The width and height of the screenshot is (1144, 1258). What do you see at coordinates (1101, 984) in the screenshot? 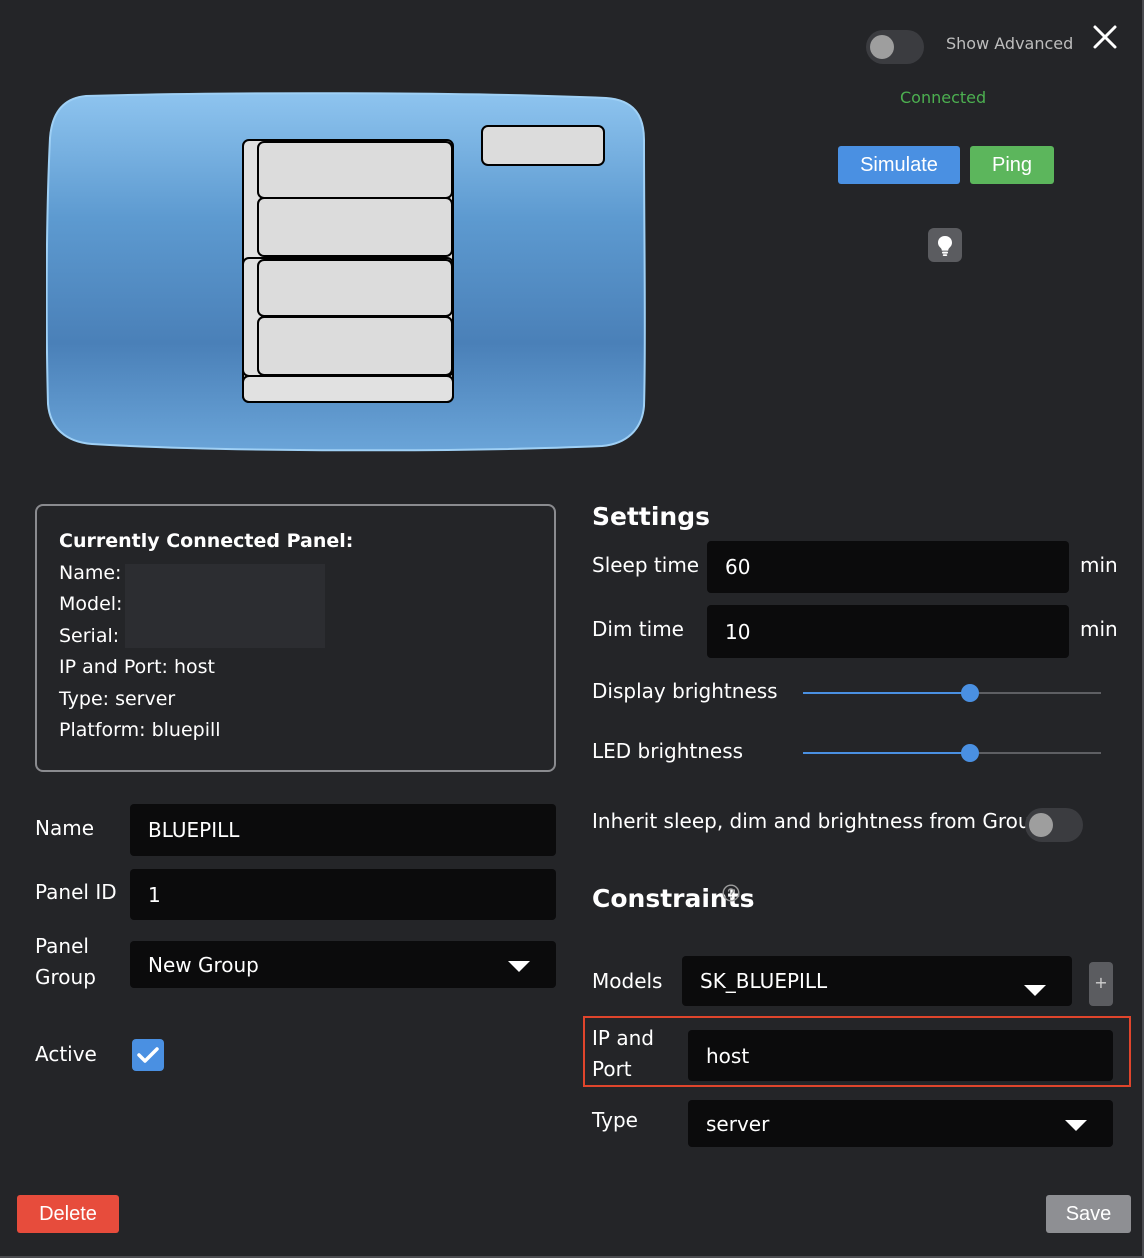
I see `add-model-button: +` at bounding box center [1101, 984].